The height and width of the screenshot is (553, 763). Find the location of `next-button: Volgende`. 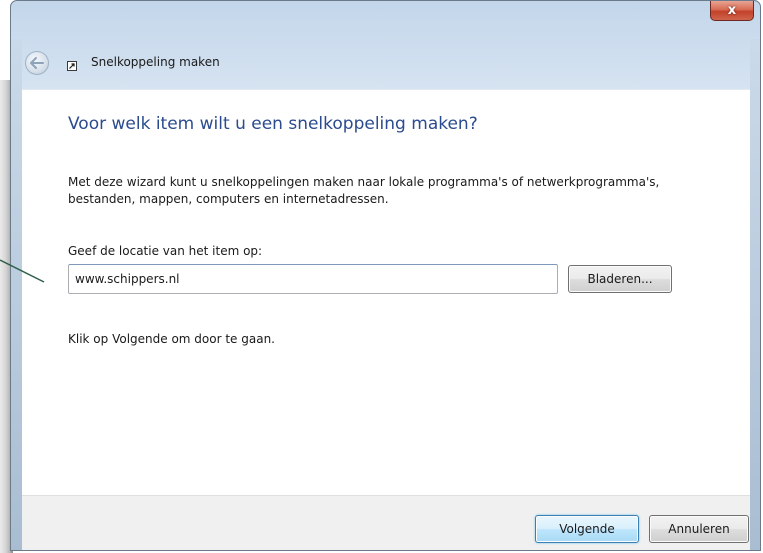

next-button: Volgende is located at coordinates (587, 529).